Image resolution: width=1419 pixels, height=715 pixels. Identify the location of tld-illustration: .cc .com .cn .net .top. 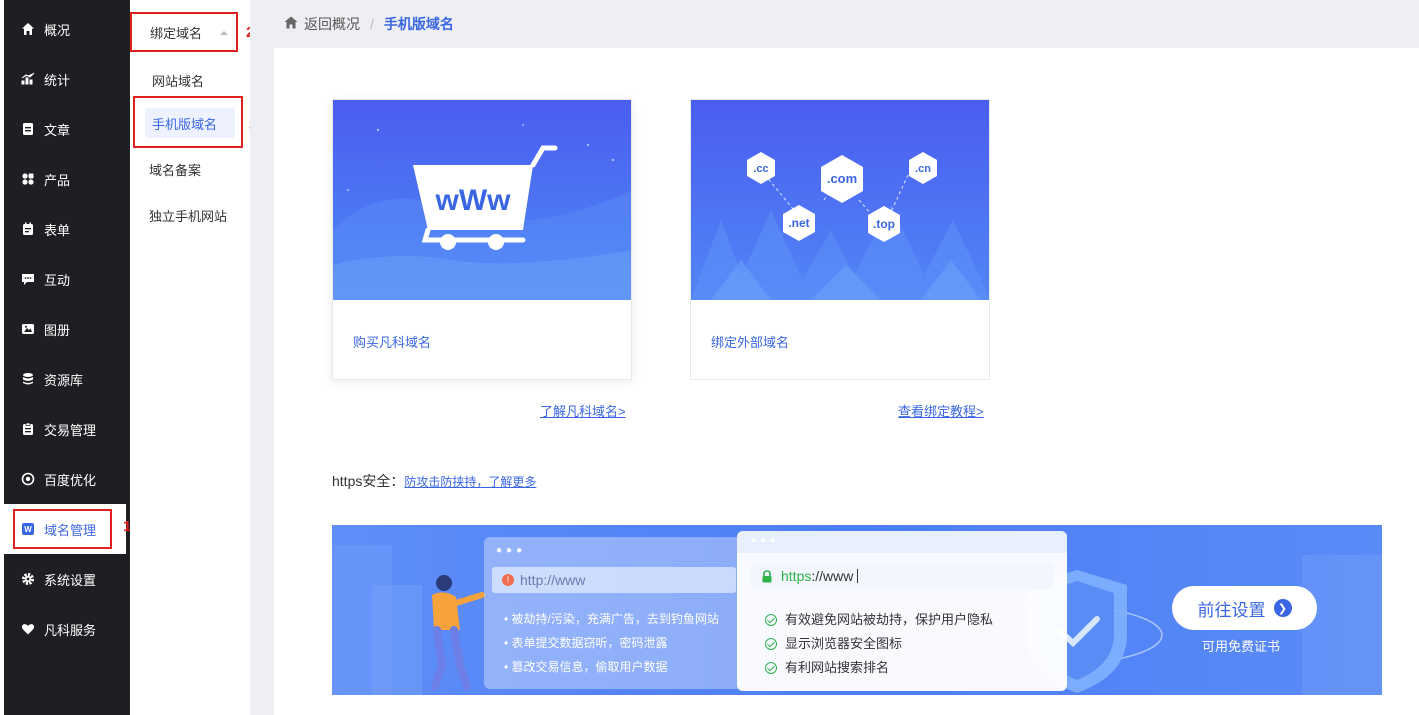
(840, 200).